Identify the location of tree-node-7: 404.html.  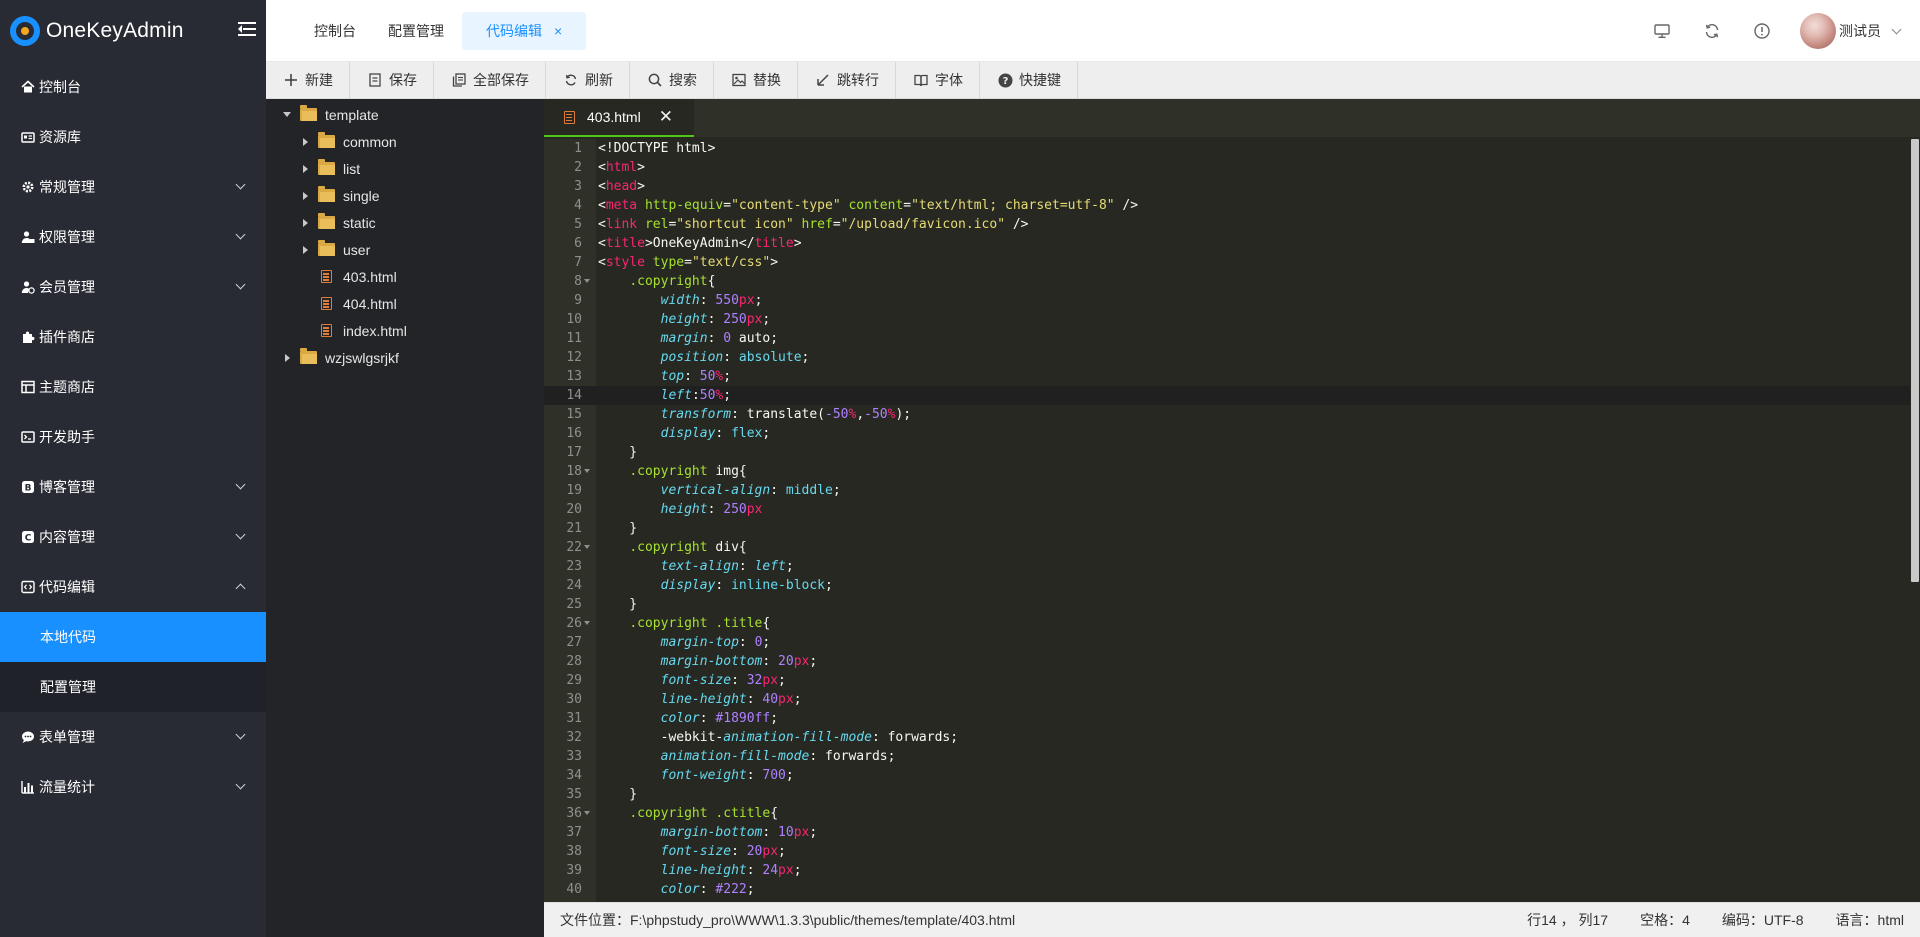
(347, 303).